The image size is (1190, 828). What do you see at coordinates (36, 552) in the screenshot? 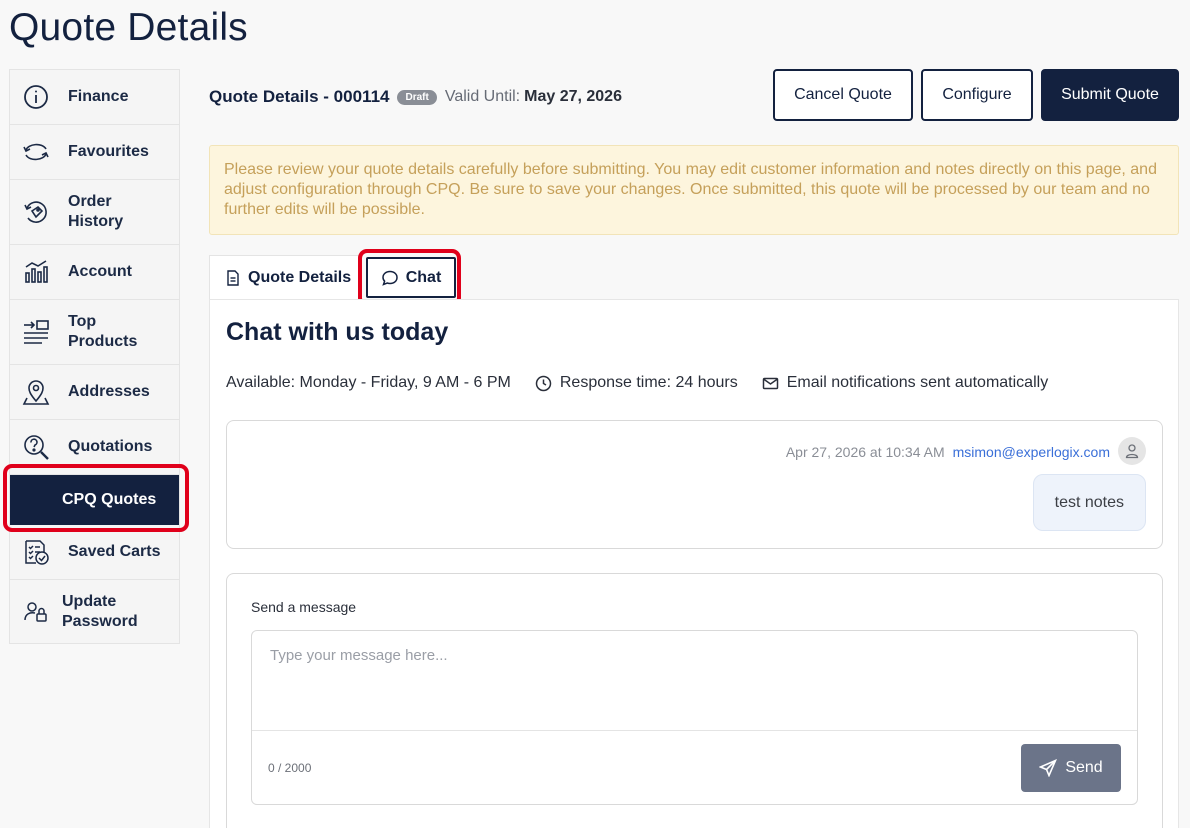
I see `checklist-icon` at bounding box center [36, 552].